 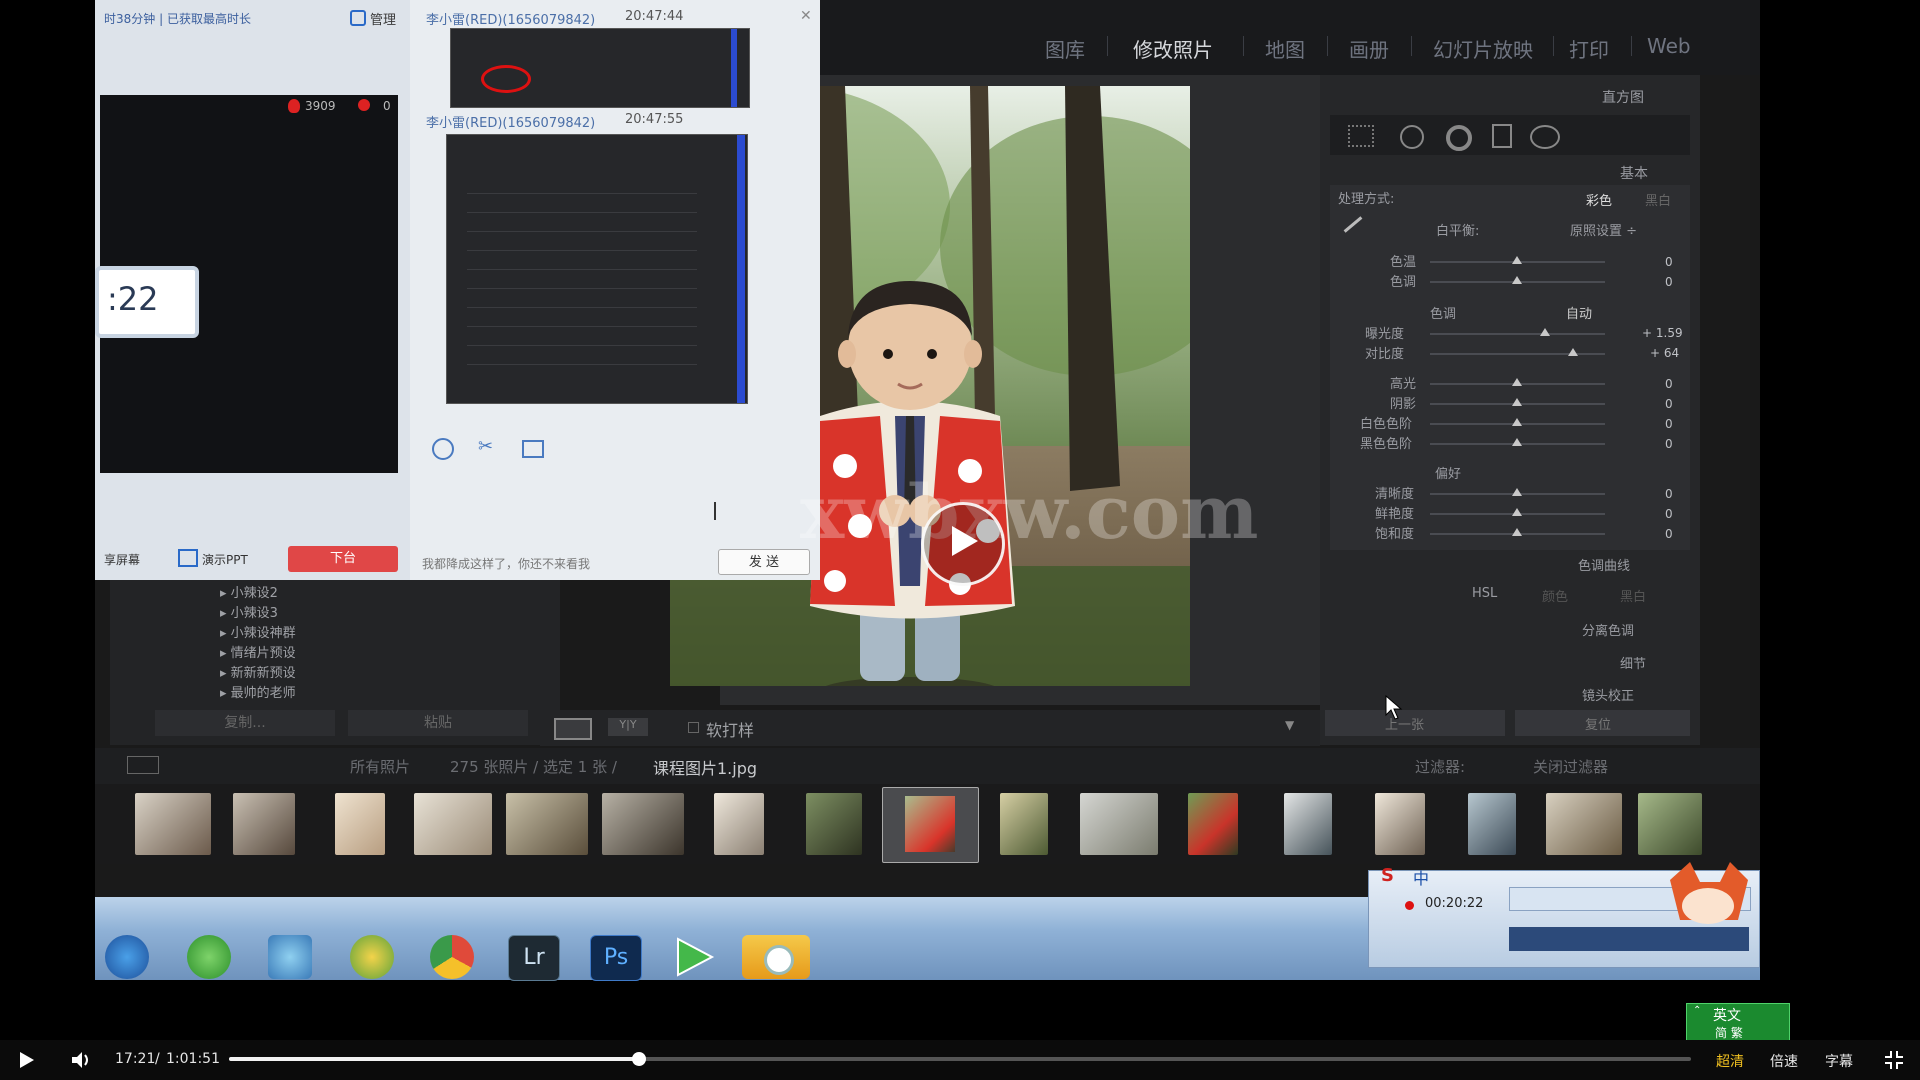 I want to click on lightroom-taskbar-button: Lr, so click(x=534, y=958).